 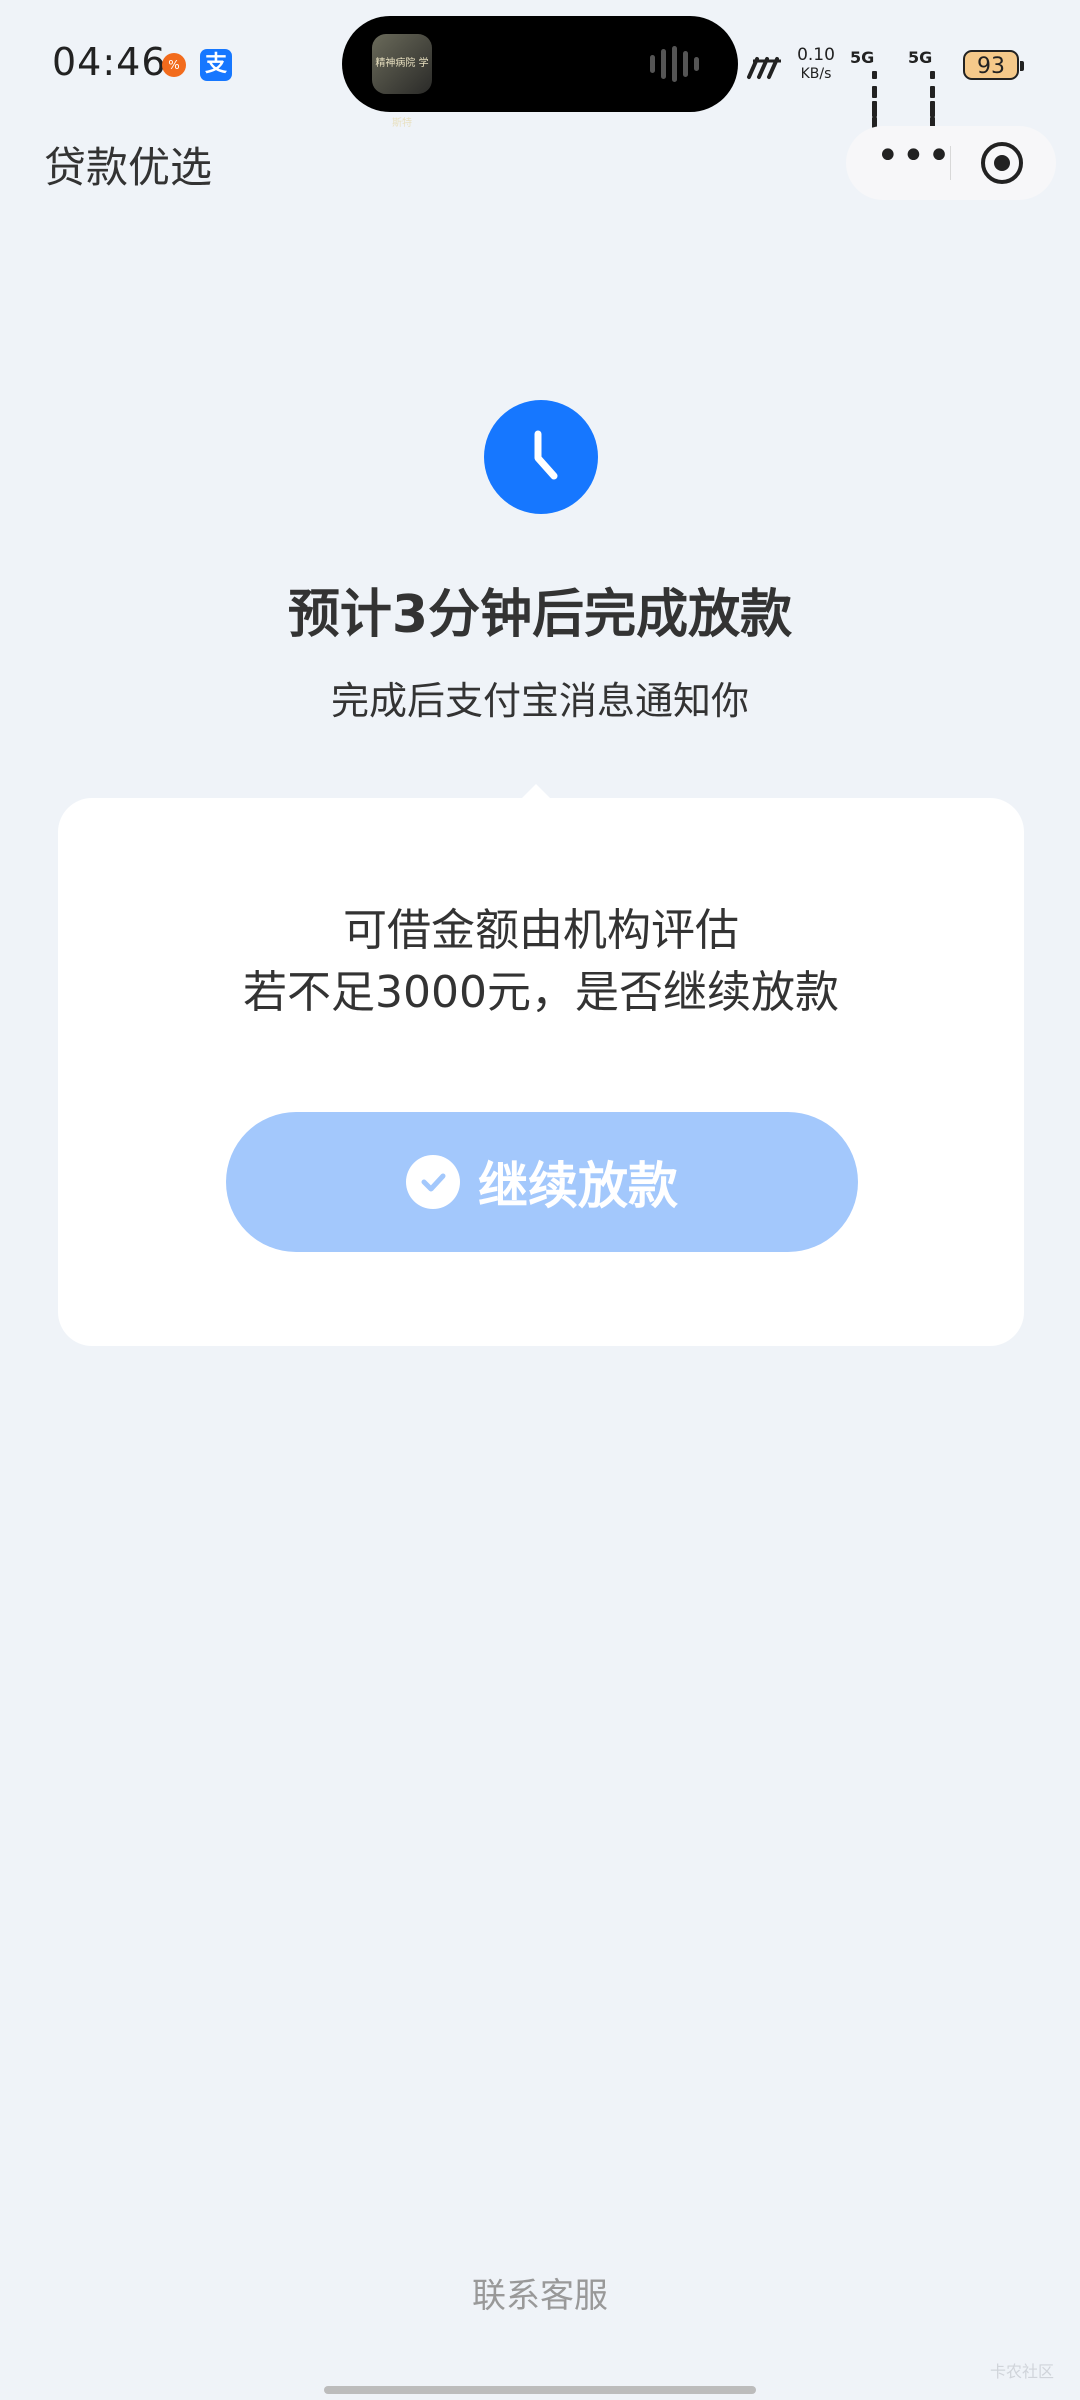 What do you see at coordinates (433, 1182) in the screenshot?
I see `check-circle-icon` at bounding box center [433, 1182].